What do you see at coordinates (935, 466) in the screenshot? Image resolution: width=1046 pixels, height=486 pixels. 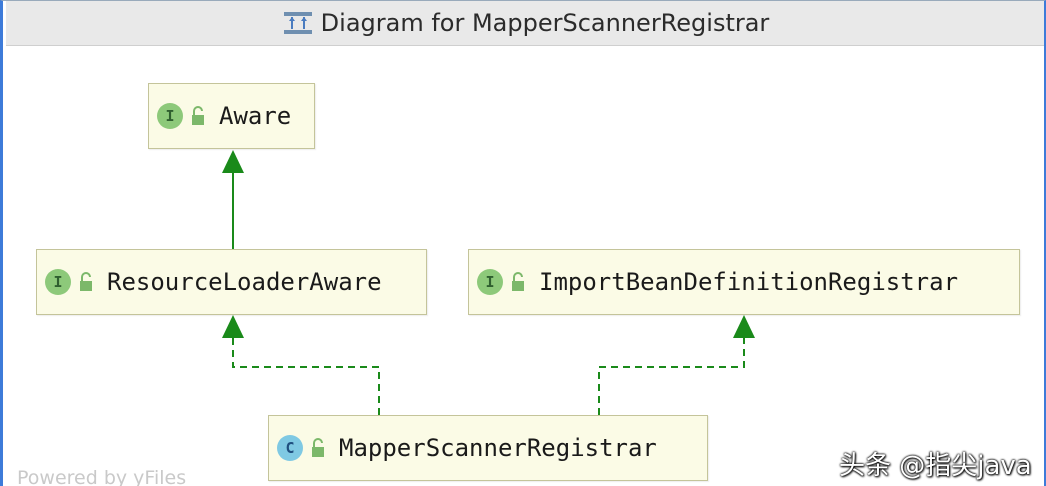 I see `watermark: 头条 @指尖java` at bounding box center [935, 466].